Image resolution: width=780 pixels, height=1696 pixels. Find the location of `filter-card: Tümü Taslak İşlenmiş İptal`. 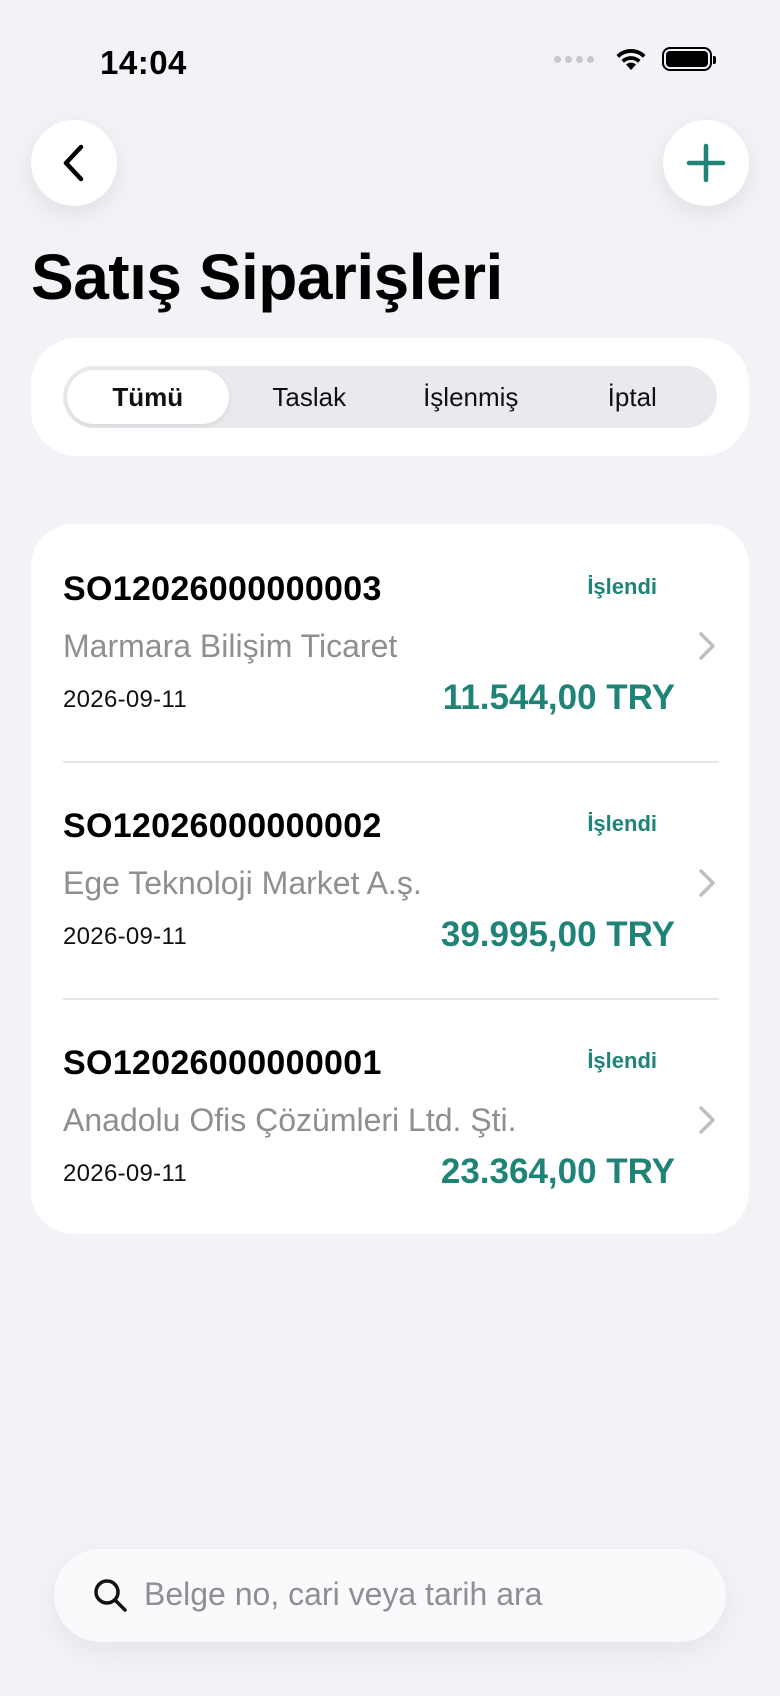

filter-card: Tümü Taslak İşlenmiş İptal is located at coordinates (390, 397).